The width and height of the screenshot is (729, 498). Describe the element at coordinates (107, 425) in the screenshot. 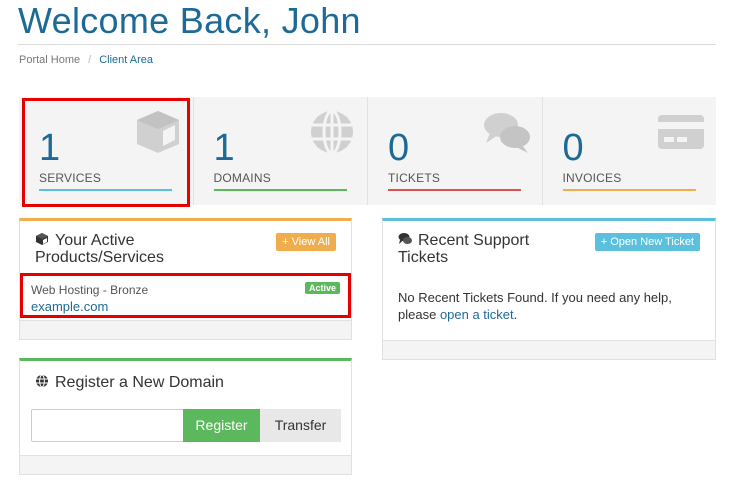

I see `domain-search-input` at that location.